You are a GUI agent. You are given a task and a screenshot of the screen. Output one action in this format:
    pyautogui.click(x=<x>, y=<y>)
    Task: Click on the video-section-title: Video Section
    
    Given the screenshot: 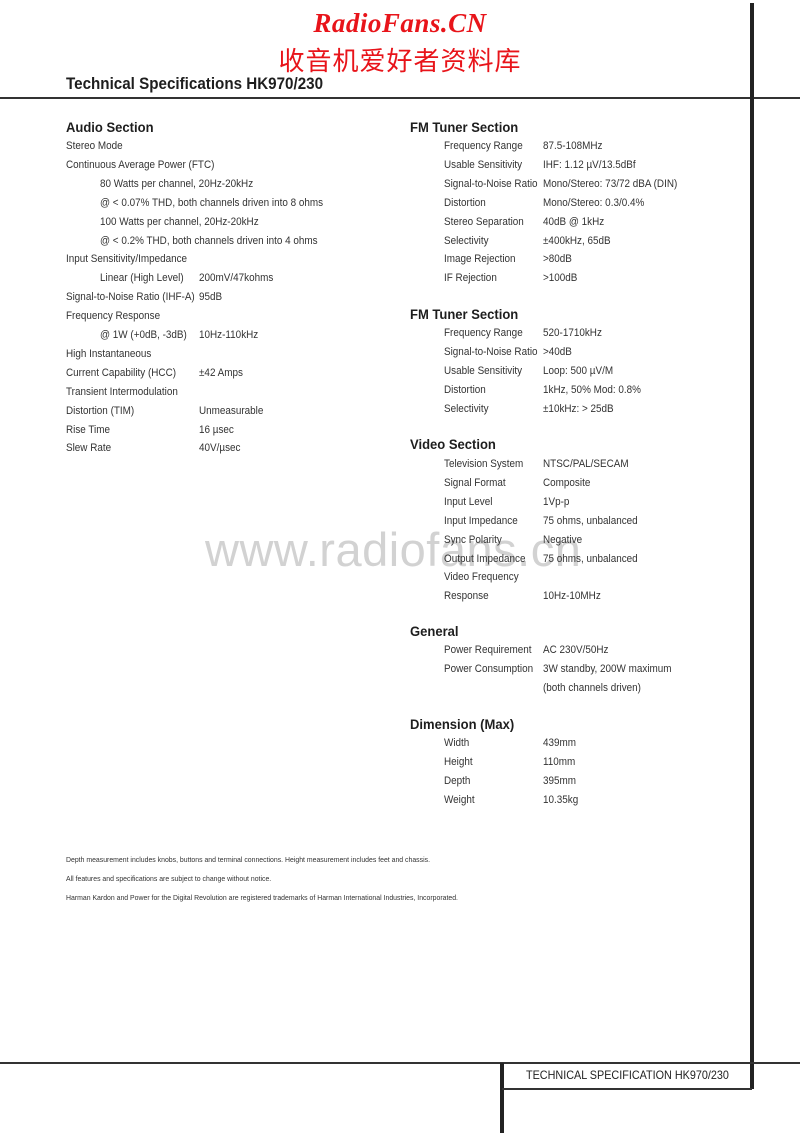 What is the action you would take?
    pyautogui.click(x=453, y=444)
    